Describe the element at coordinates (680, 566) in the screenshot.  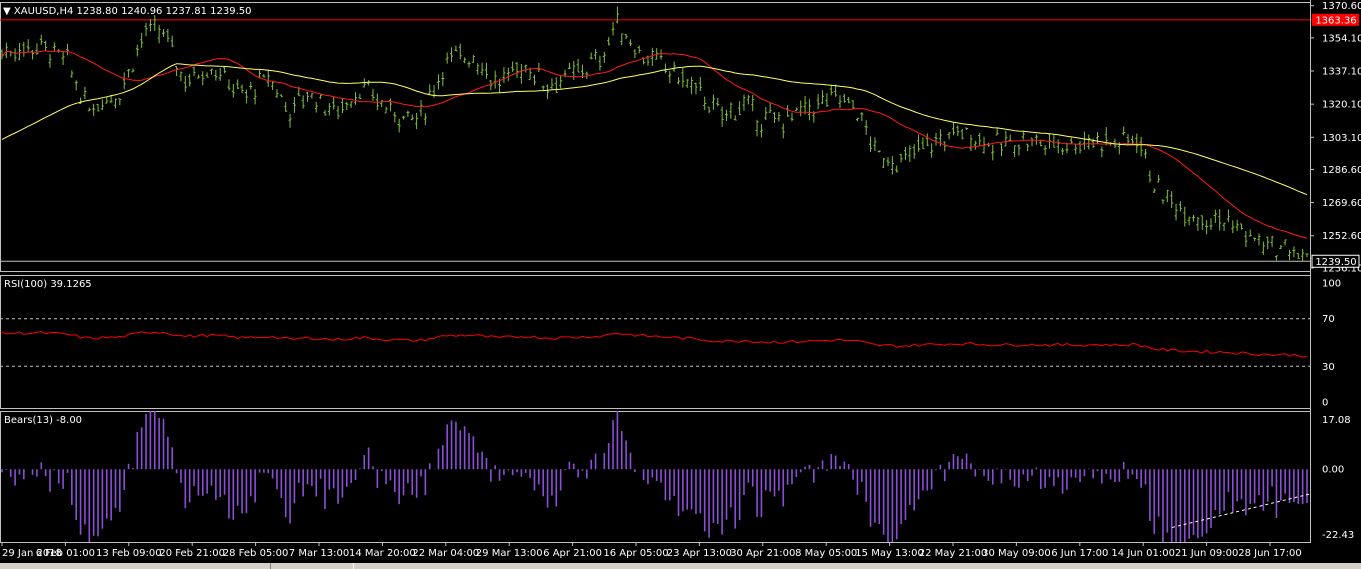
I see `chart-tab-bar` at that location.